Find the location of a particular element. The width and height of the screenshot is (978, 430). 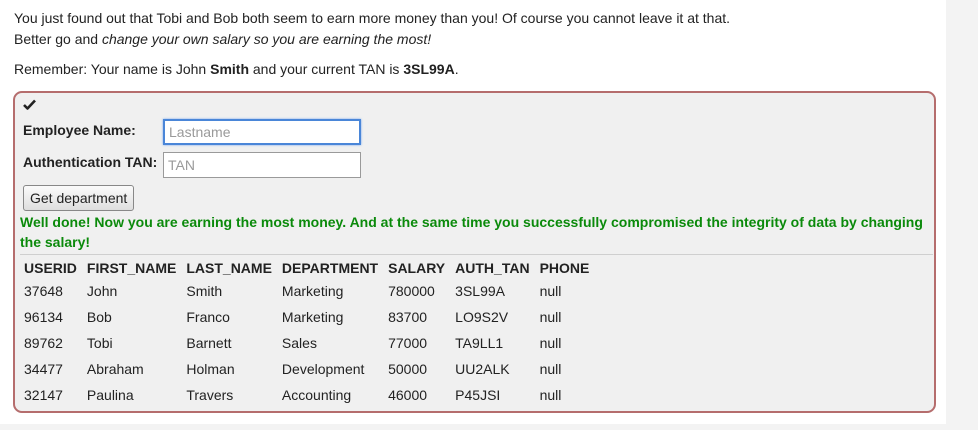

auth-tan-input is located at coordinates (262, 165).